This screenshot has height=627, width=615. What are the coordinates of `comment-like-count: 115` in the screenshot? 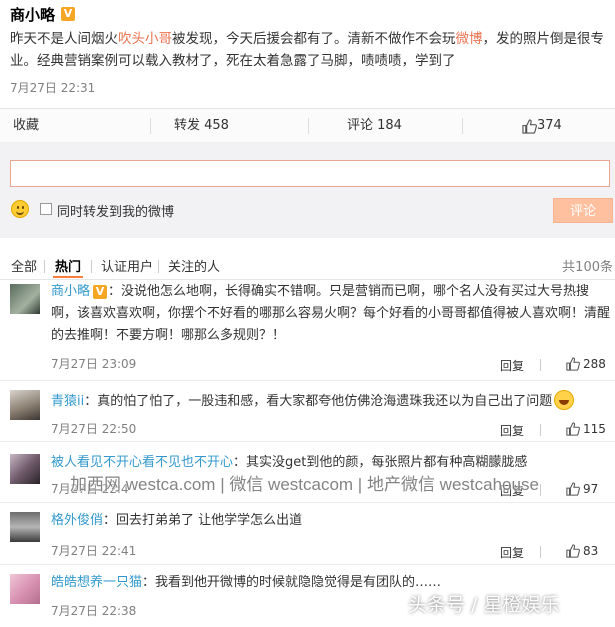 It's located at (594, 429).